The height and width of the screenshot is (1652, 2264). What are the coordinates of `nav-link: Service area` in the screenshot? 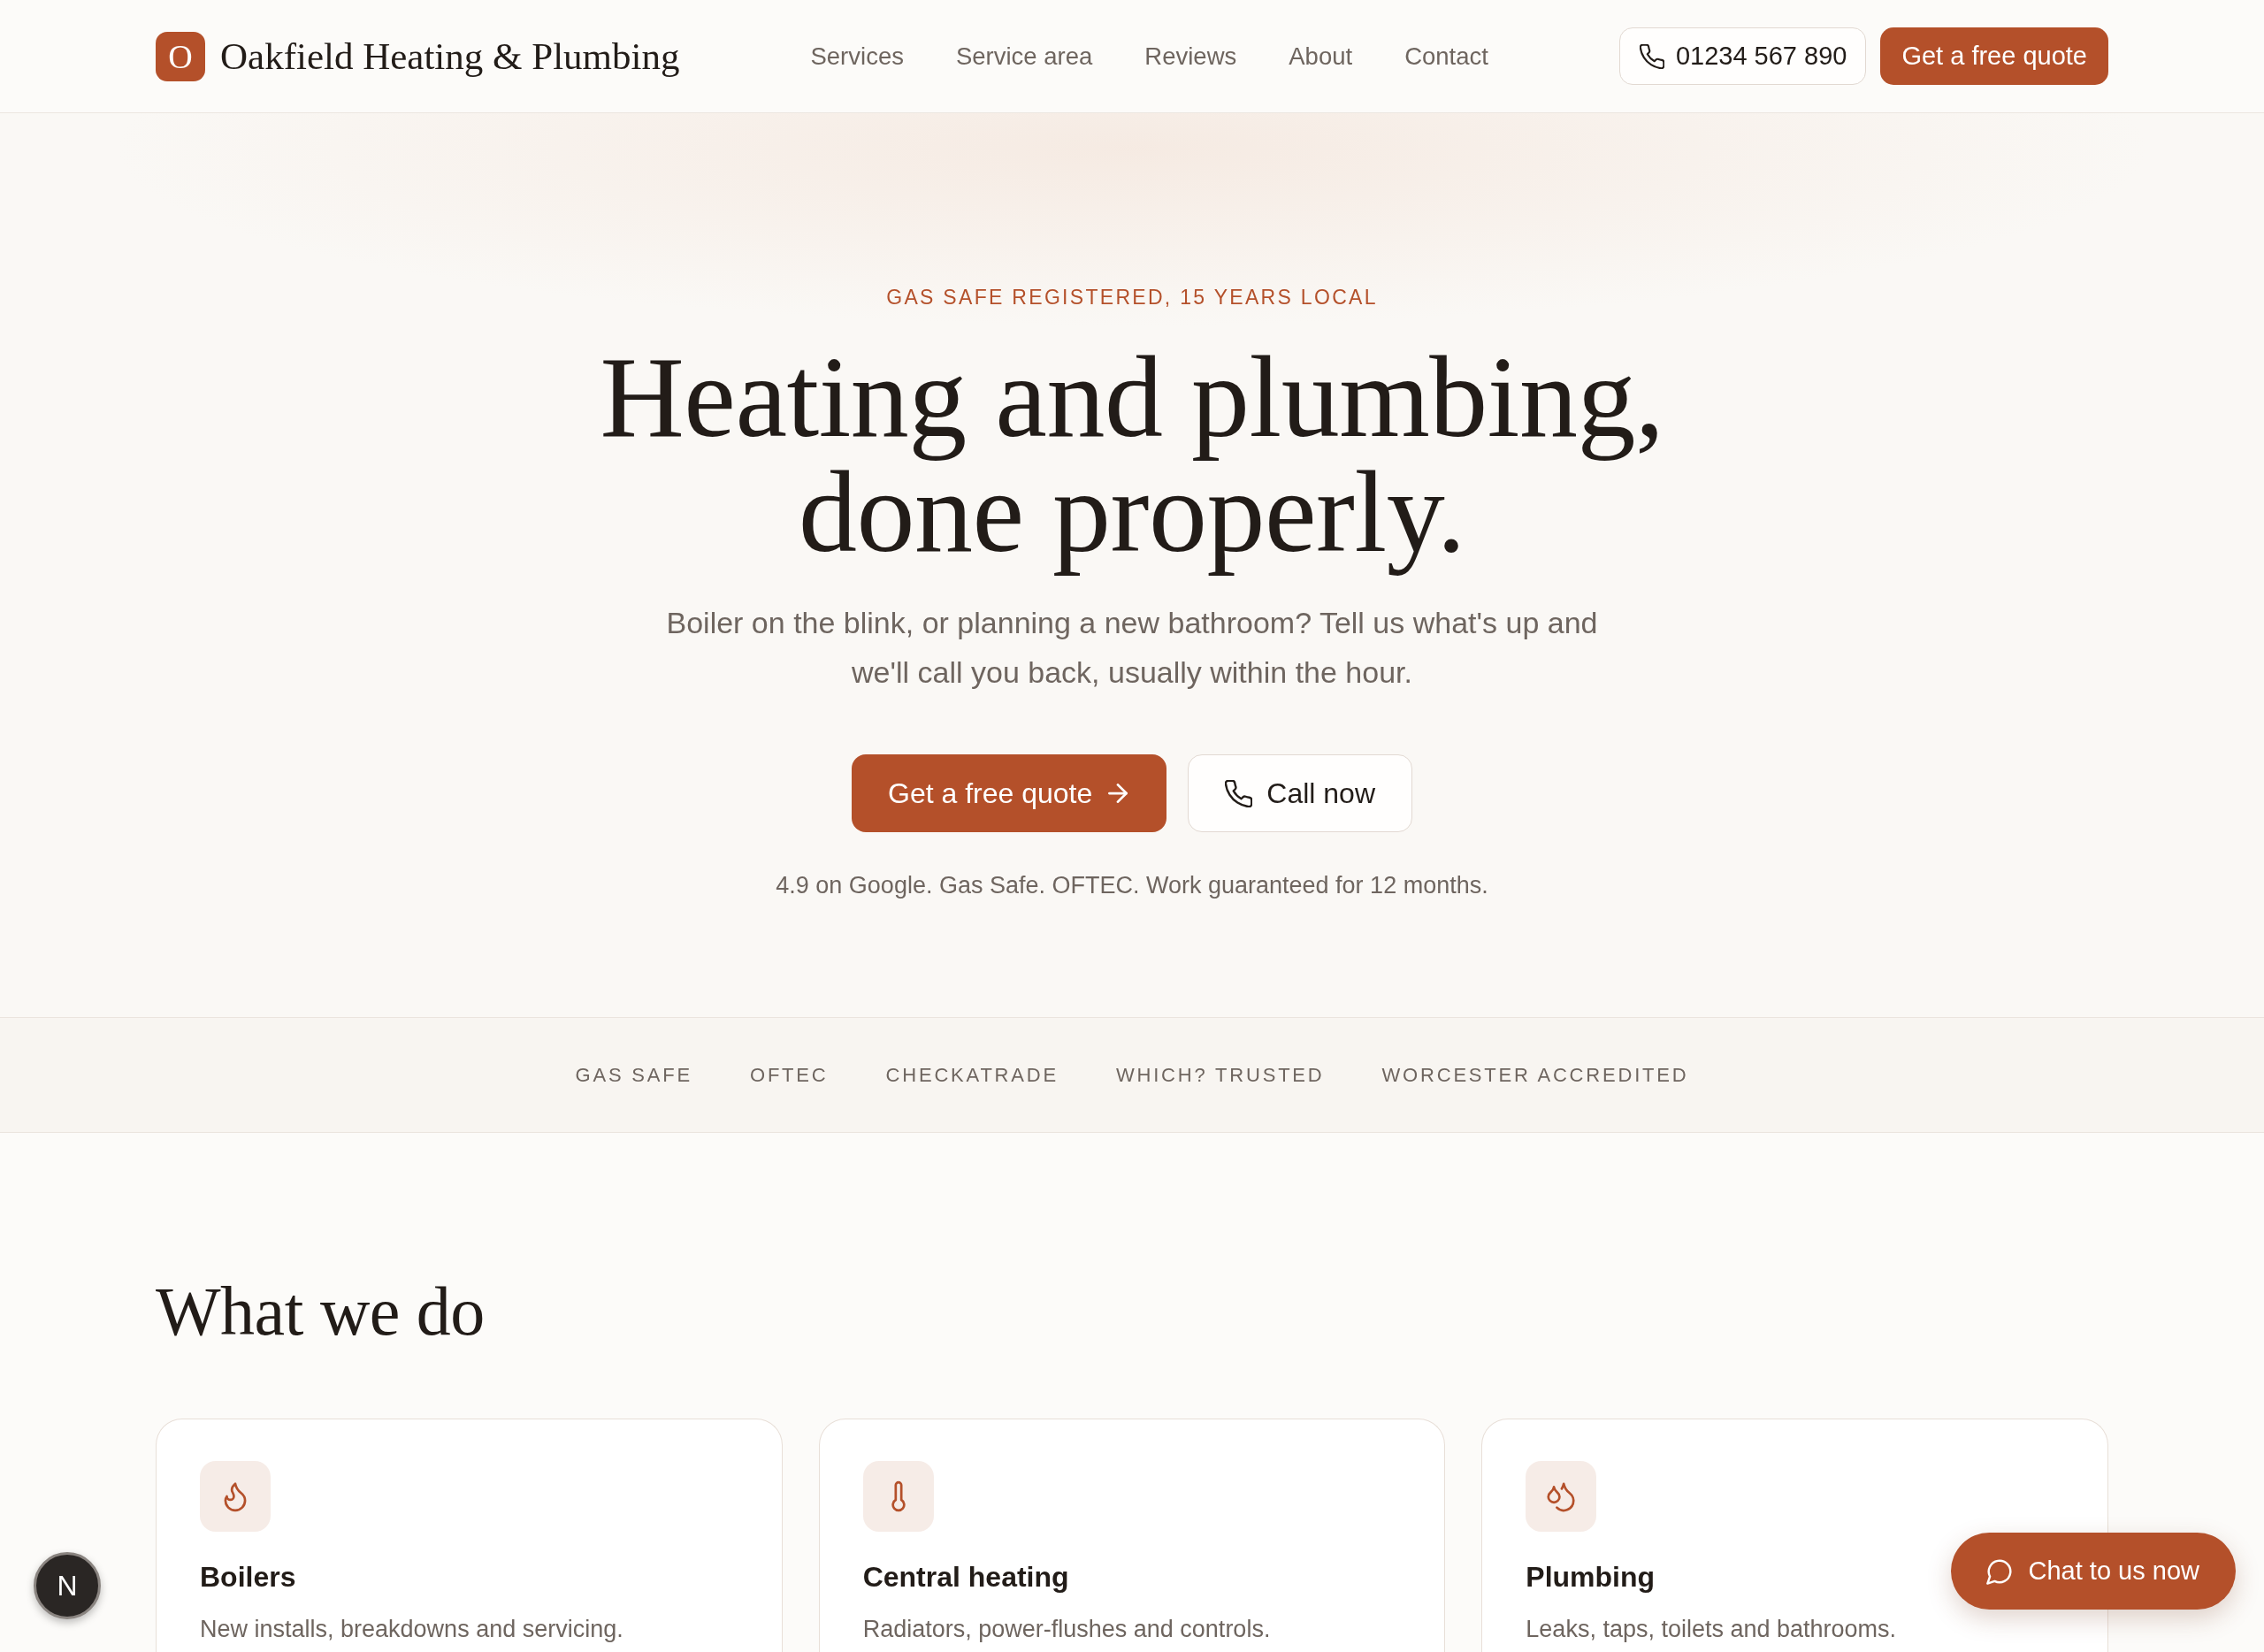 It's located at (1024, 57).